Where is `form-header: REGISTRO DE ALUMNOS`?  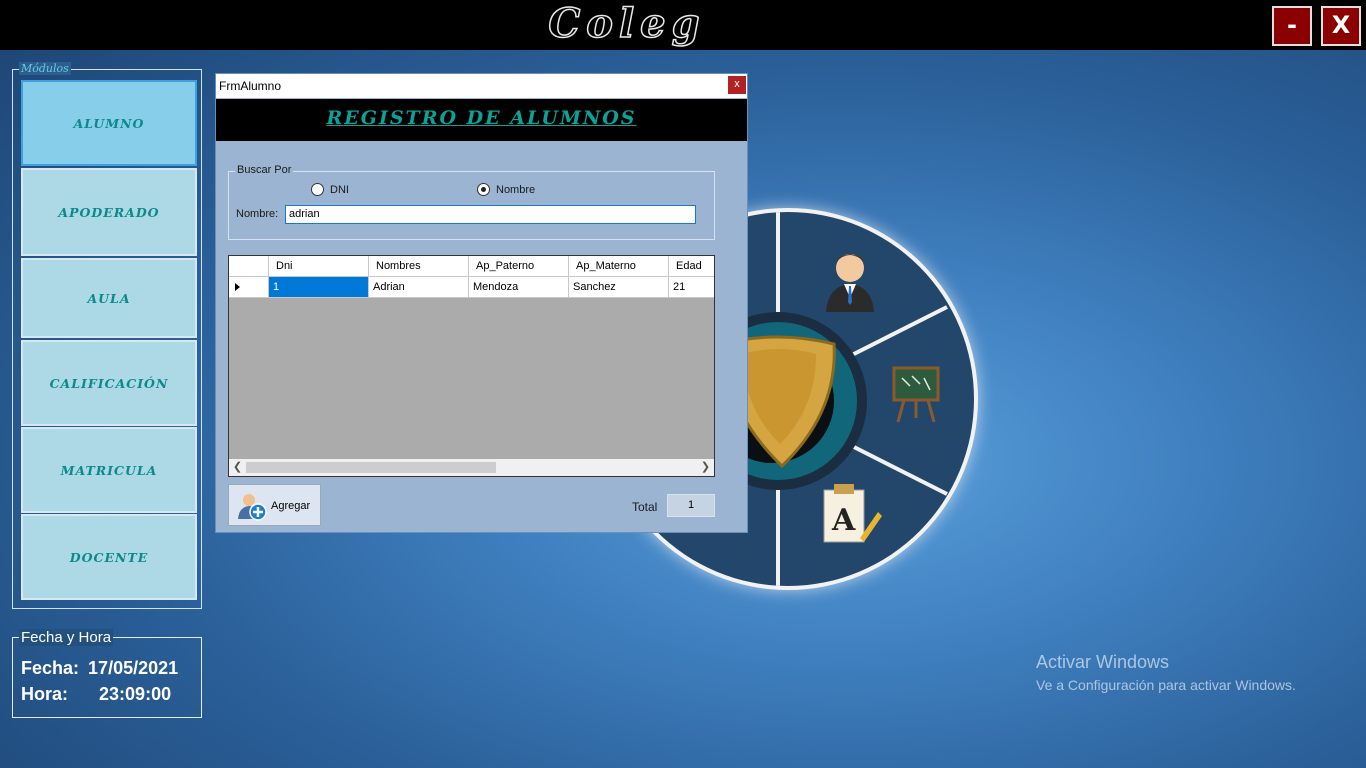
form-header: REGISTRO DE ALUMNOS is located at coordinates (481, 120).